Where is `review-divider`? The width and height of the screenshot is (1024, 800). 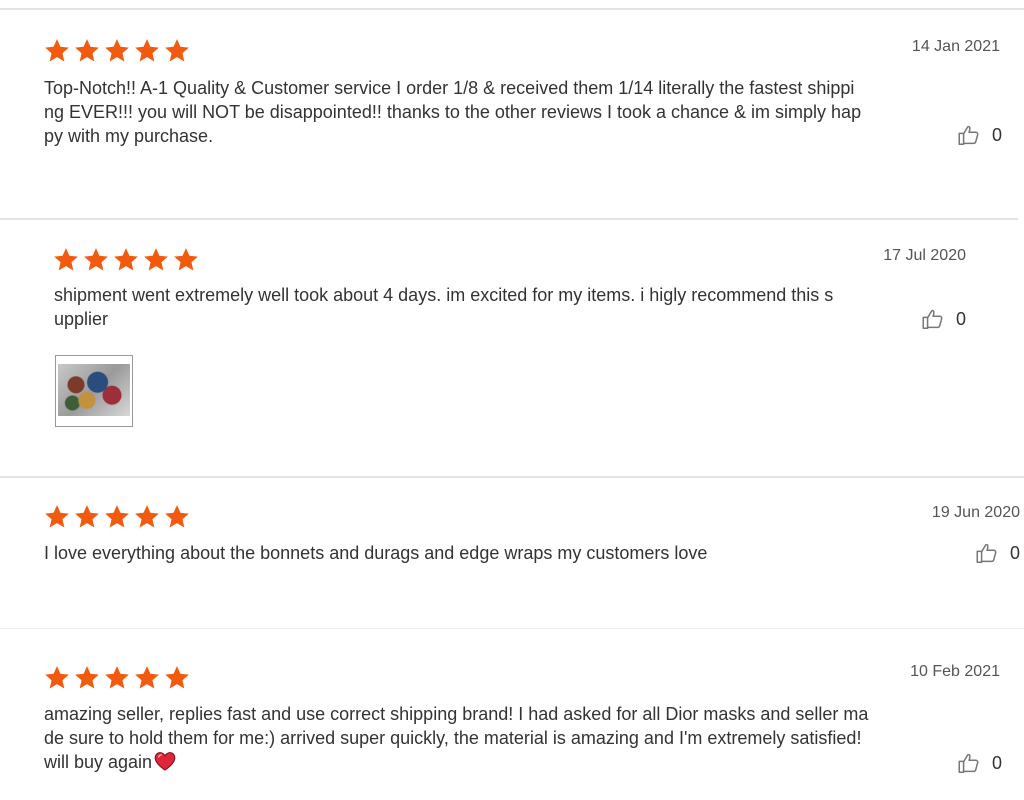 review-divider is located at coordinates (512, 628).